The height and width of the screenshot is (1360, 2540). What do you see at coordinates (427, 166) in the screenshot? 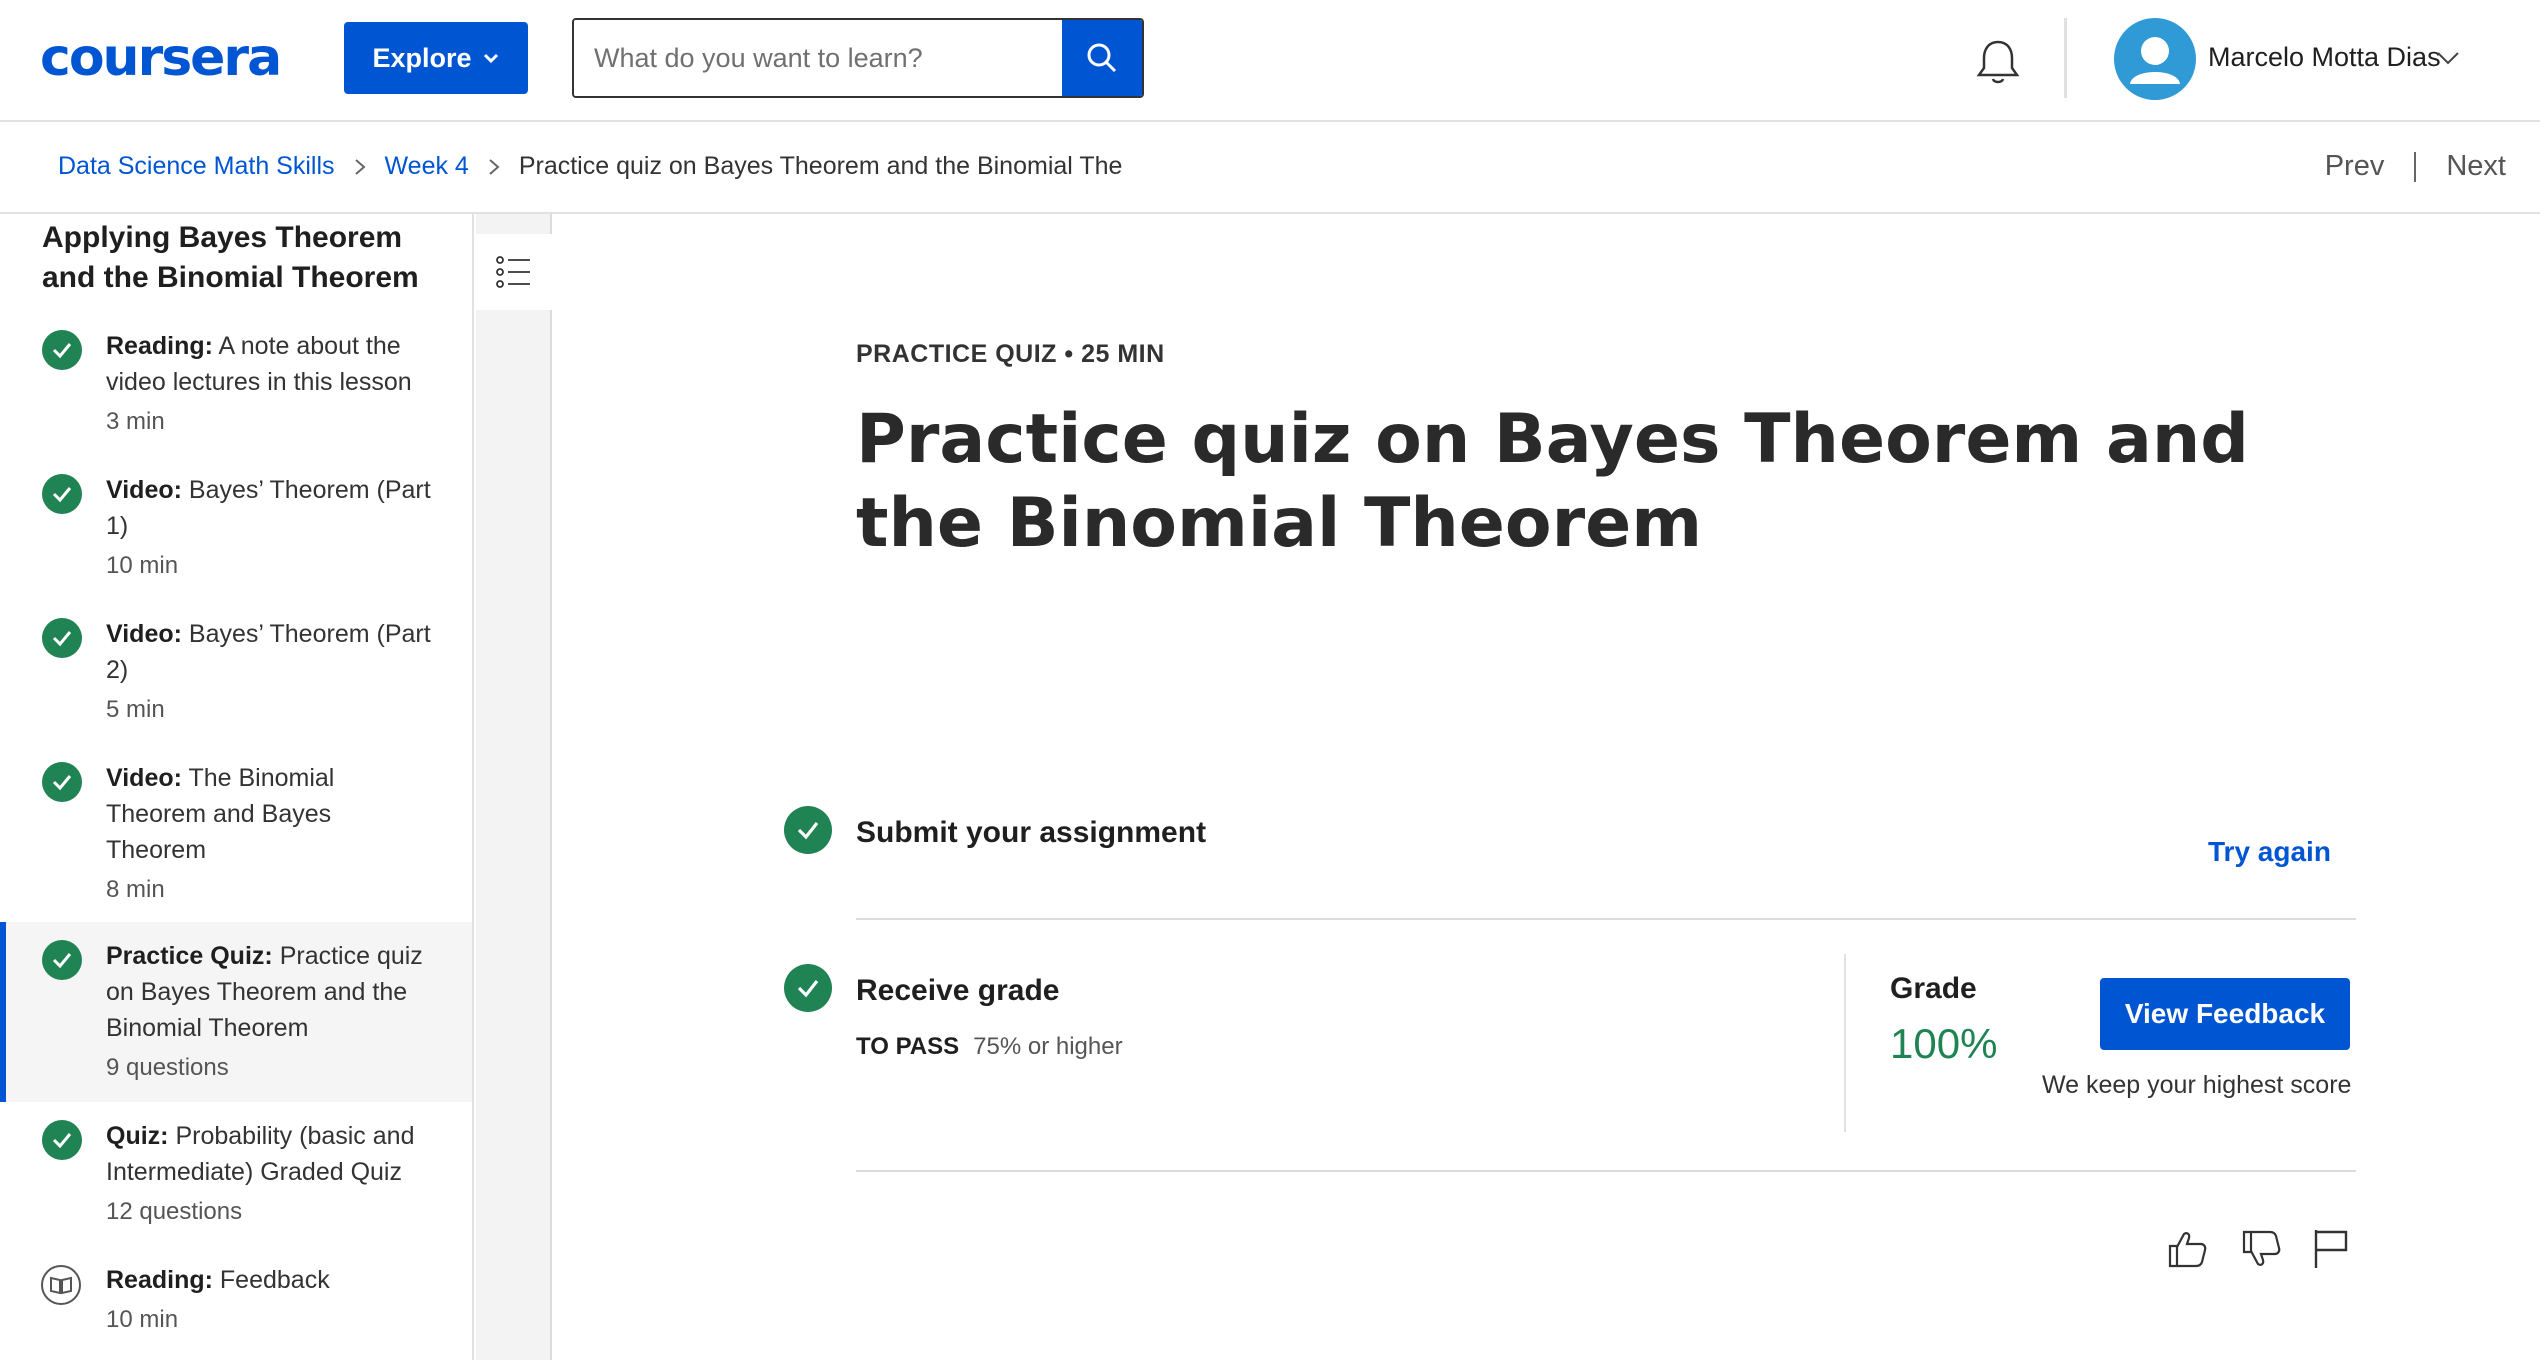
I see `breadcrumb-week-link: Week 4` at bounding box center [427, 166].